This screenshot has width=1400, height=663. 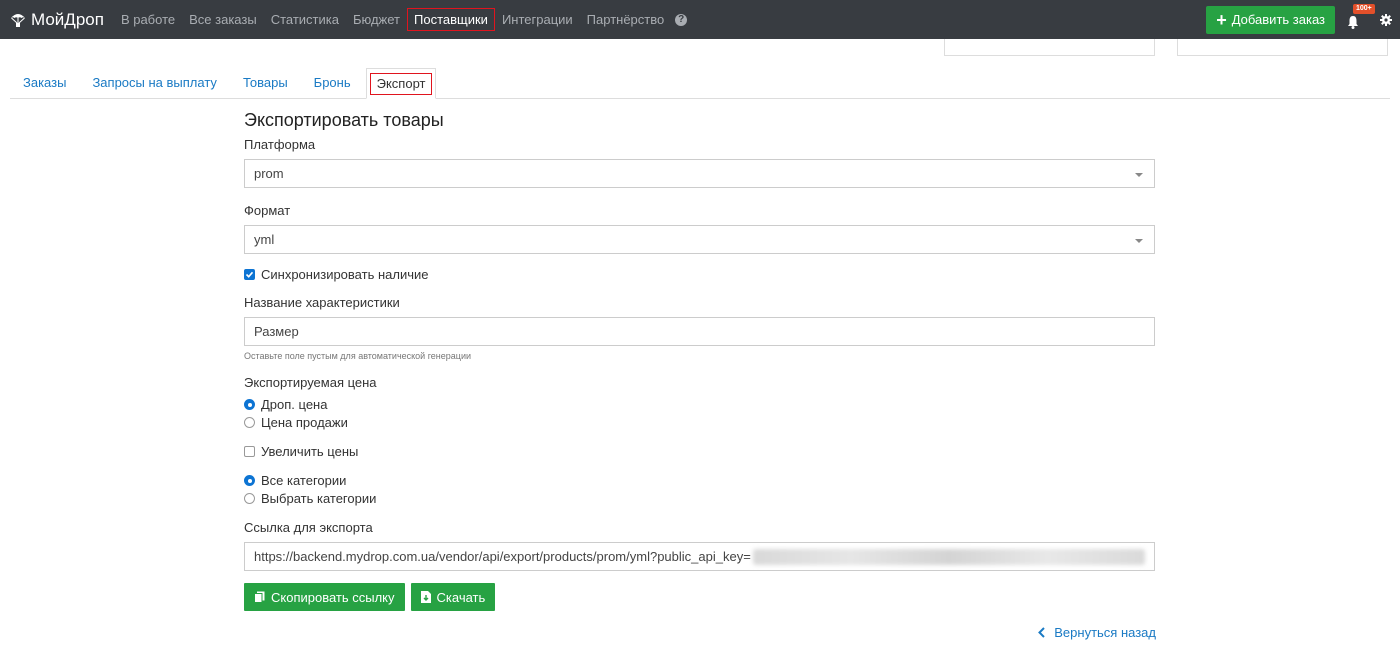 I want to click on export-link-label: Ссылка для экспорта, so click(x=308, y=527).